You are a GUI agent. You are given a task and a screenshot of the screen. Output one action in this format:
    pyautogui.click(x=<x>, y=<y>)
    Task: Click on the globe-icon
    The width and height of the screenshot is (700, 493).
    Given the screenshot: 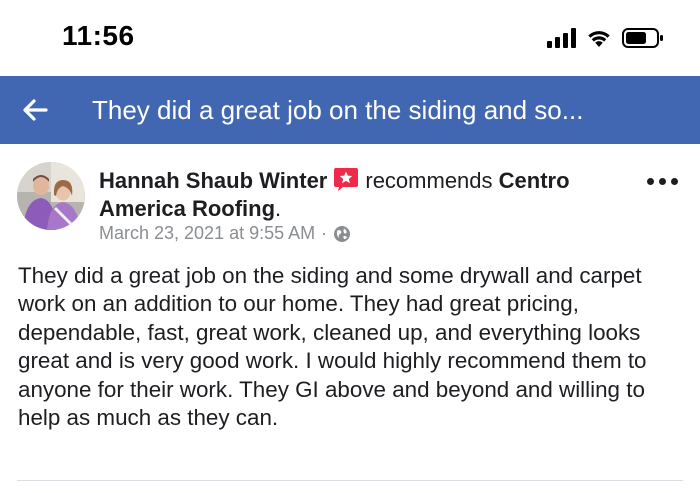 What is the action you would take?
    pyautogui.click(x=342, y=233)
    